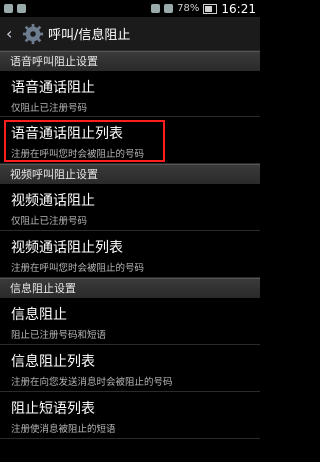  Describe the element at coordinates (67, 134) in the screenshot. I see `item-title: 语音通话阻止列表` at that location.